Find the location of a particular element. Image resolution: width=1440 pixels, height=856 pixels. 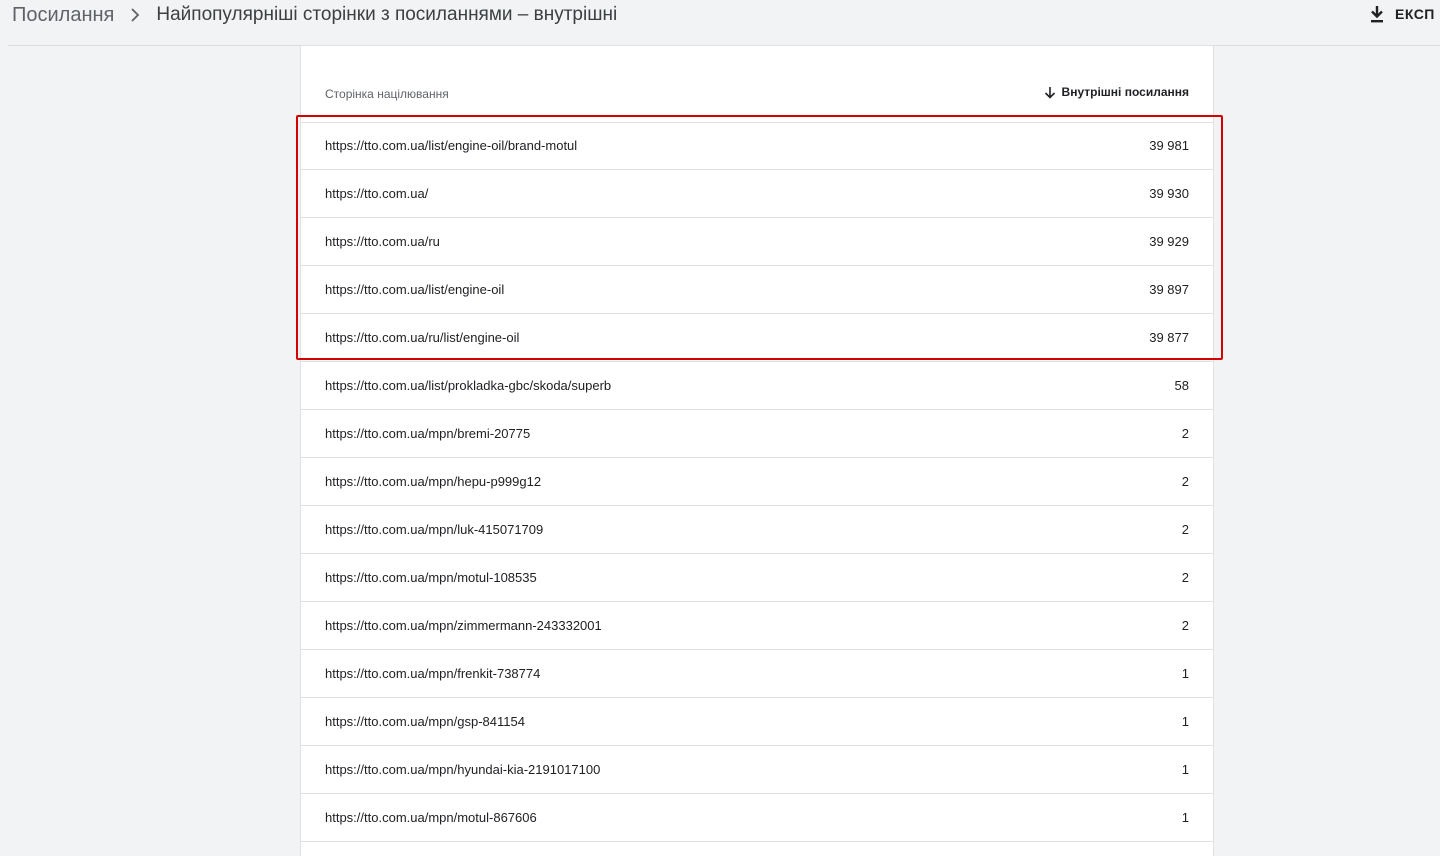

row-url: https://tto.com.ua/mpn/hepu-p999g12 is located at coordinates (433, 481).